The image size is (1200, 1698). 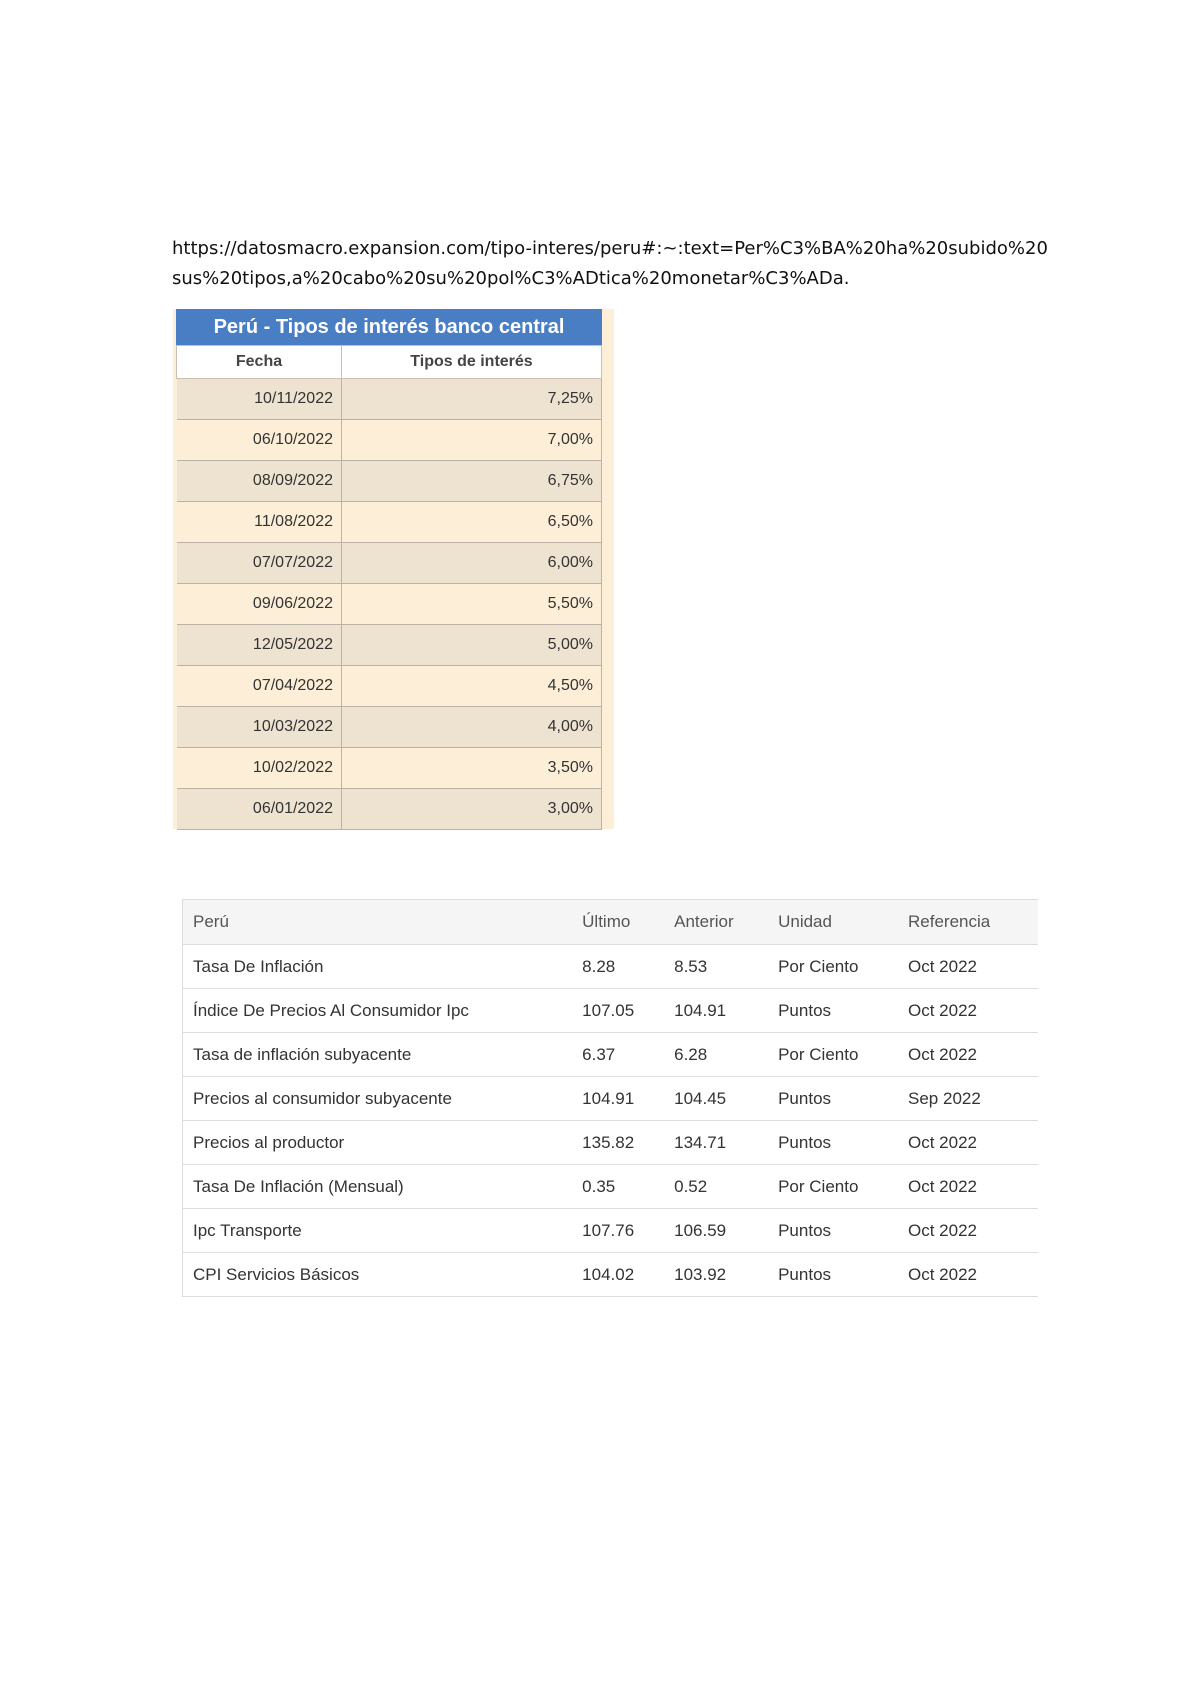 What do you see at coordinates (377, 1054) in the screenshot?
I see `indicator-name-cell: Tasa de inflación subyacente` at bounding box center [377, 1054].